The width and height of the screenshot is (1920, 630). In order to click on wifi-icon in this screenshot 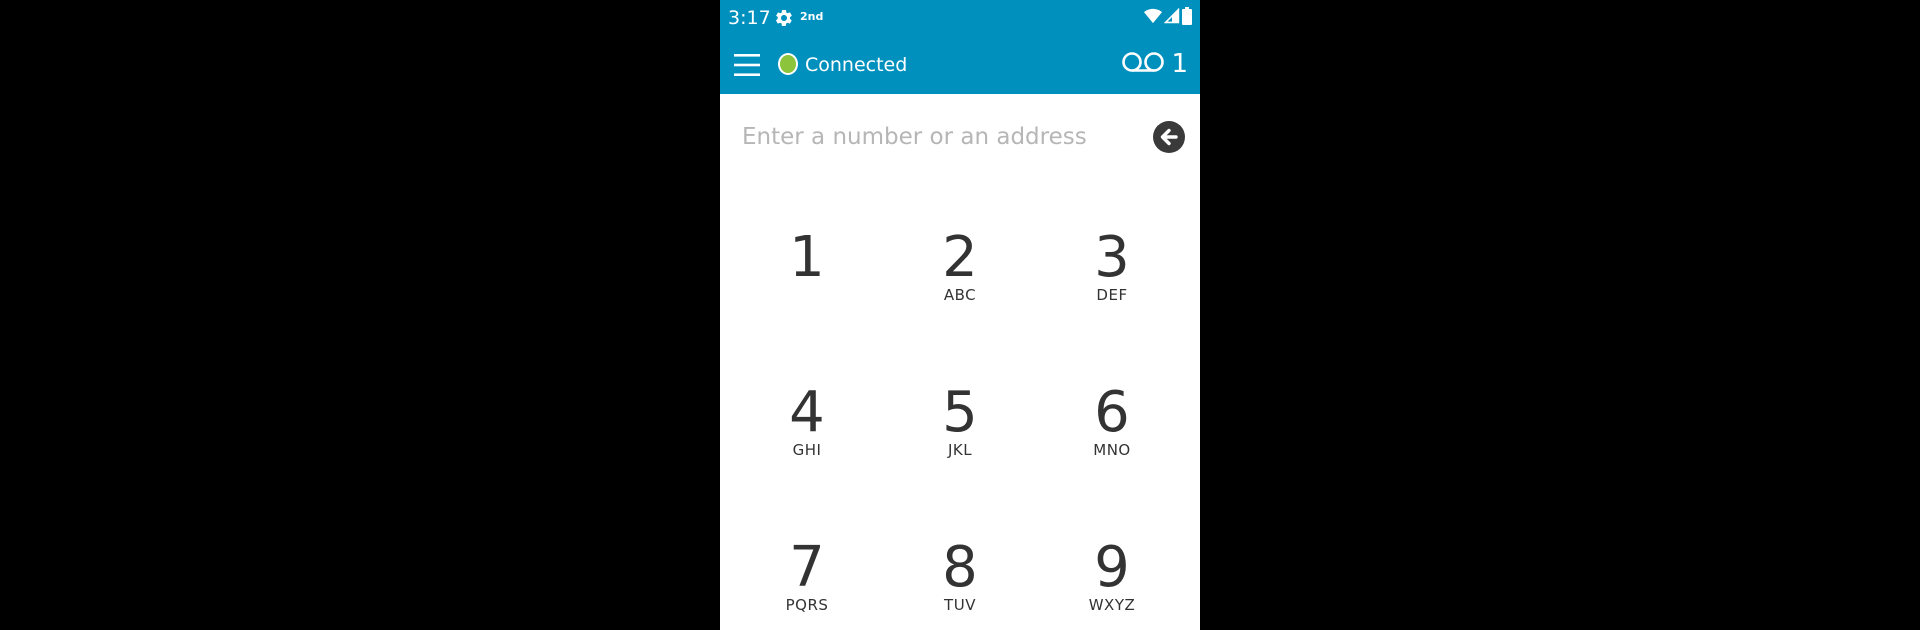, I will do `click(1153, 18)`.